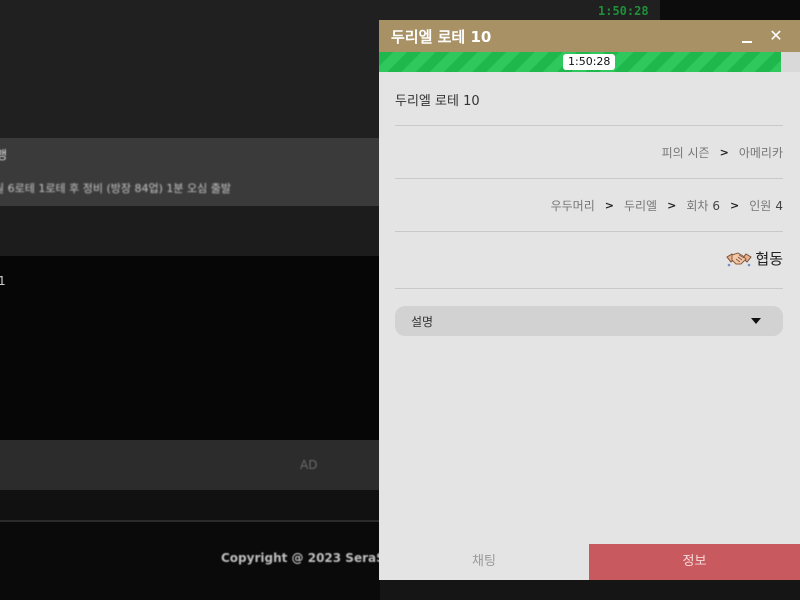  What do you see at coordinates (739, 258) in the screenshot?
I see `handshake-icon` at bounding box center [739, 258].